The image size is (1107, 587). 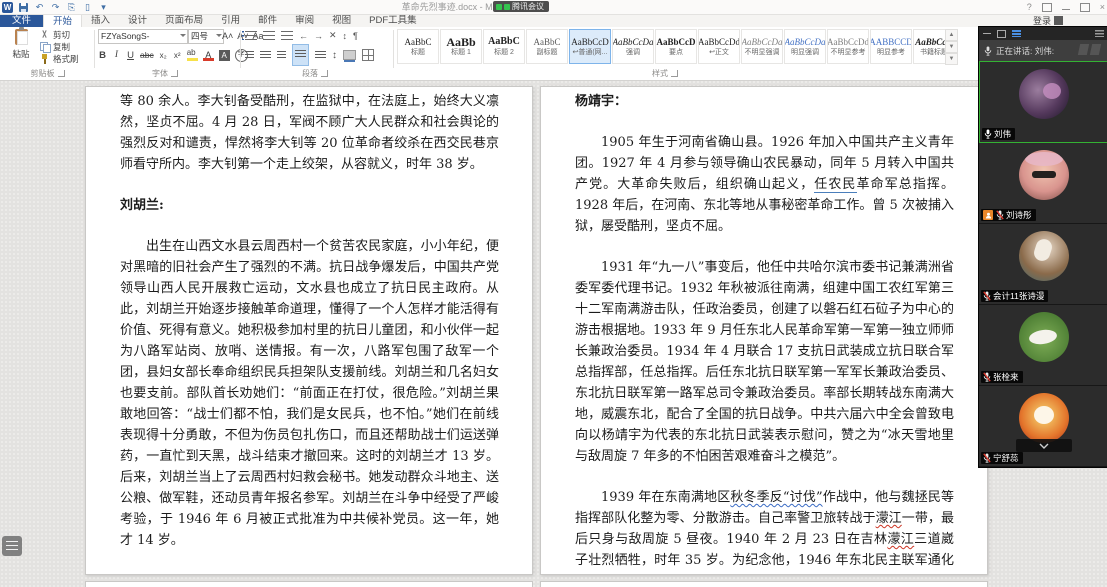 I want to click on participant-name: 刘诗彤, so click(x=1019, y=215).